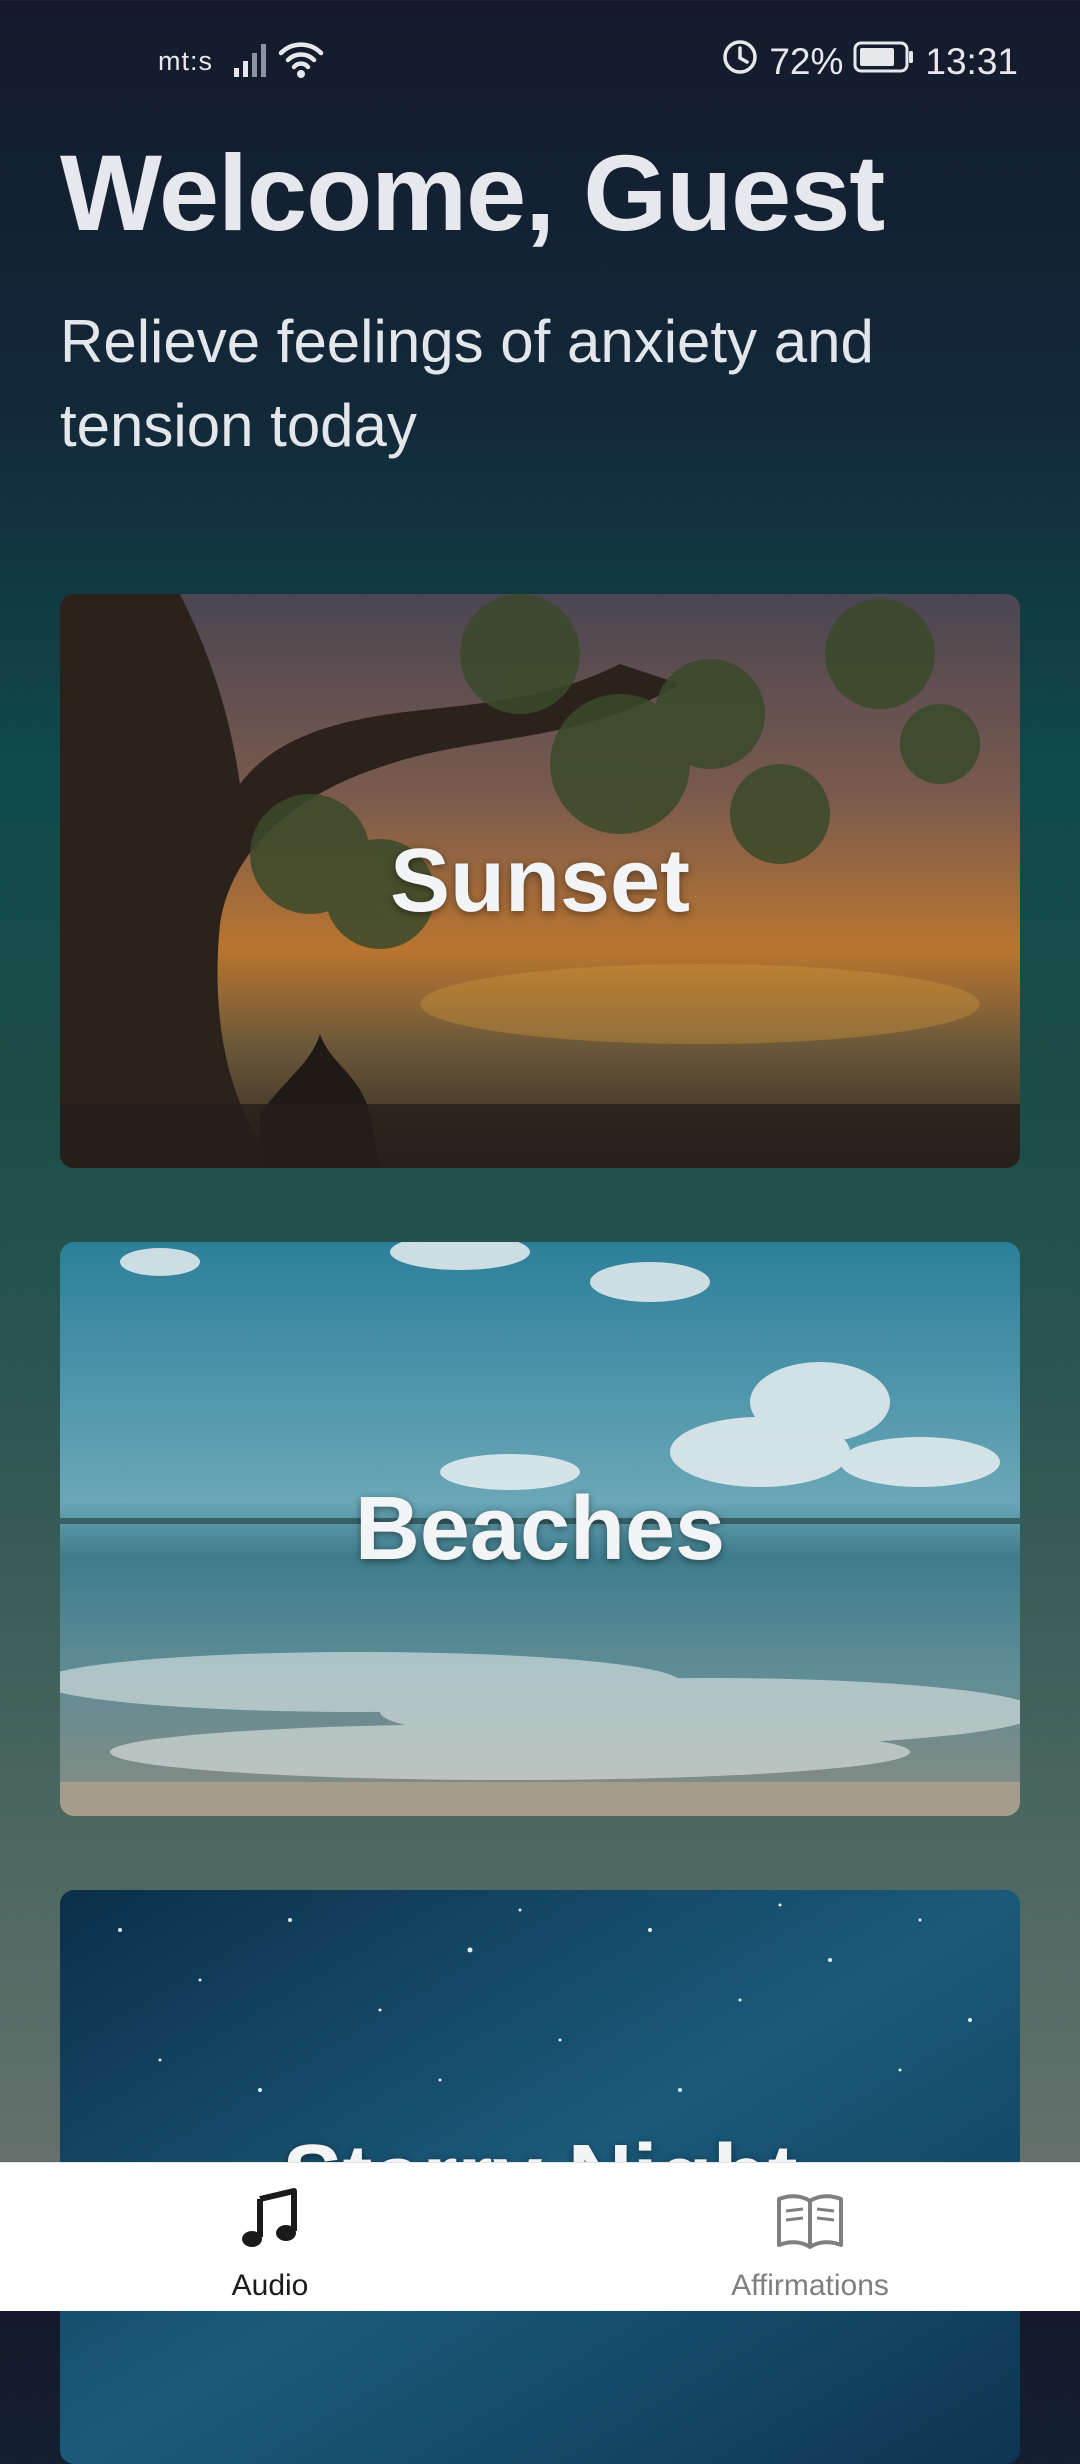 This screenshot has height=2464, width=1080. Describe the element at coordinates (810, 2222) in the screenshot. I see `book-icon` at that location.